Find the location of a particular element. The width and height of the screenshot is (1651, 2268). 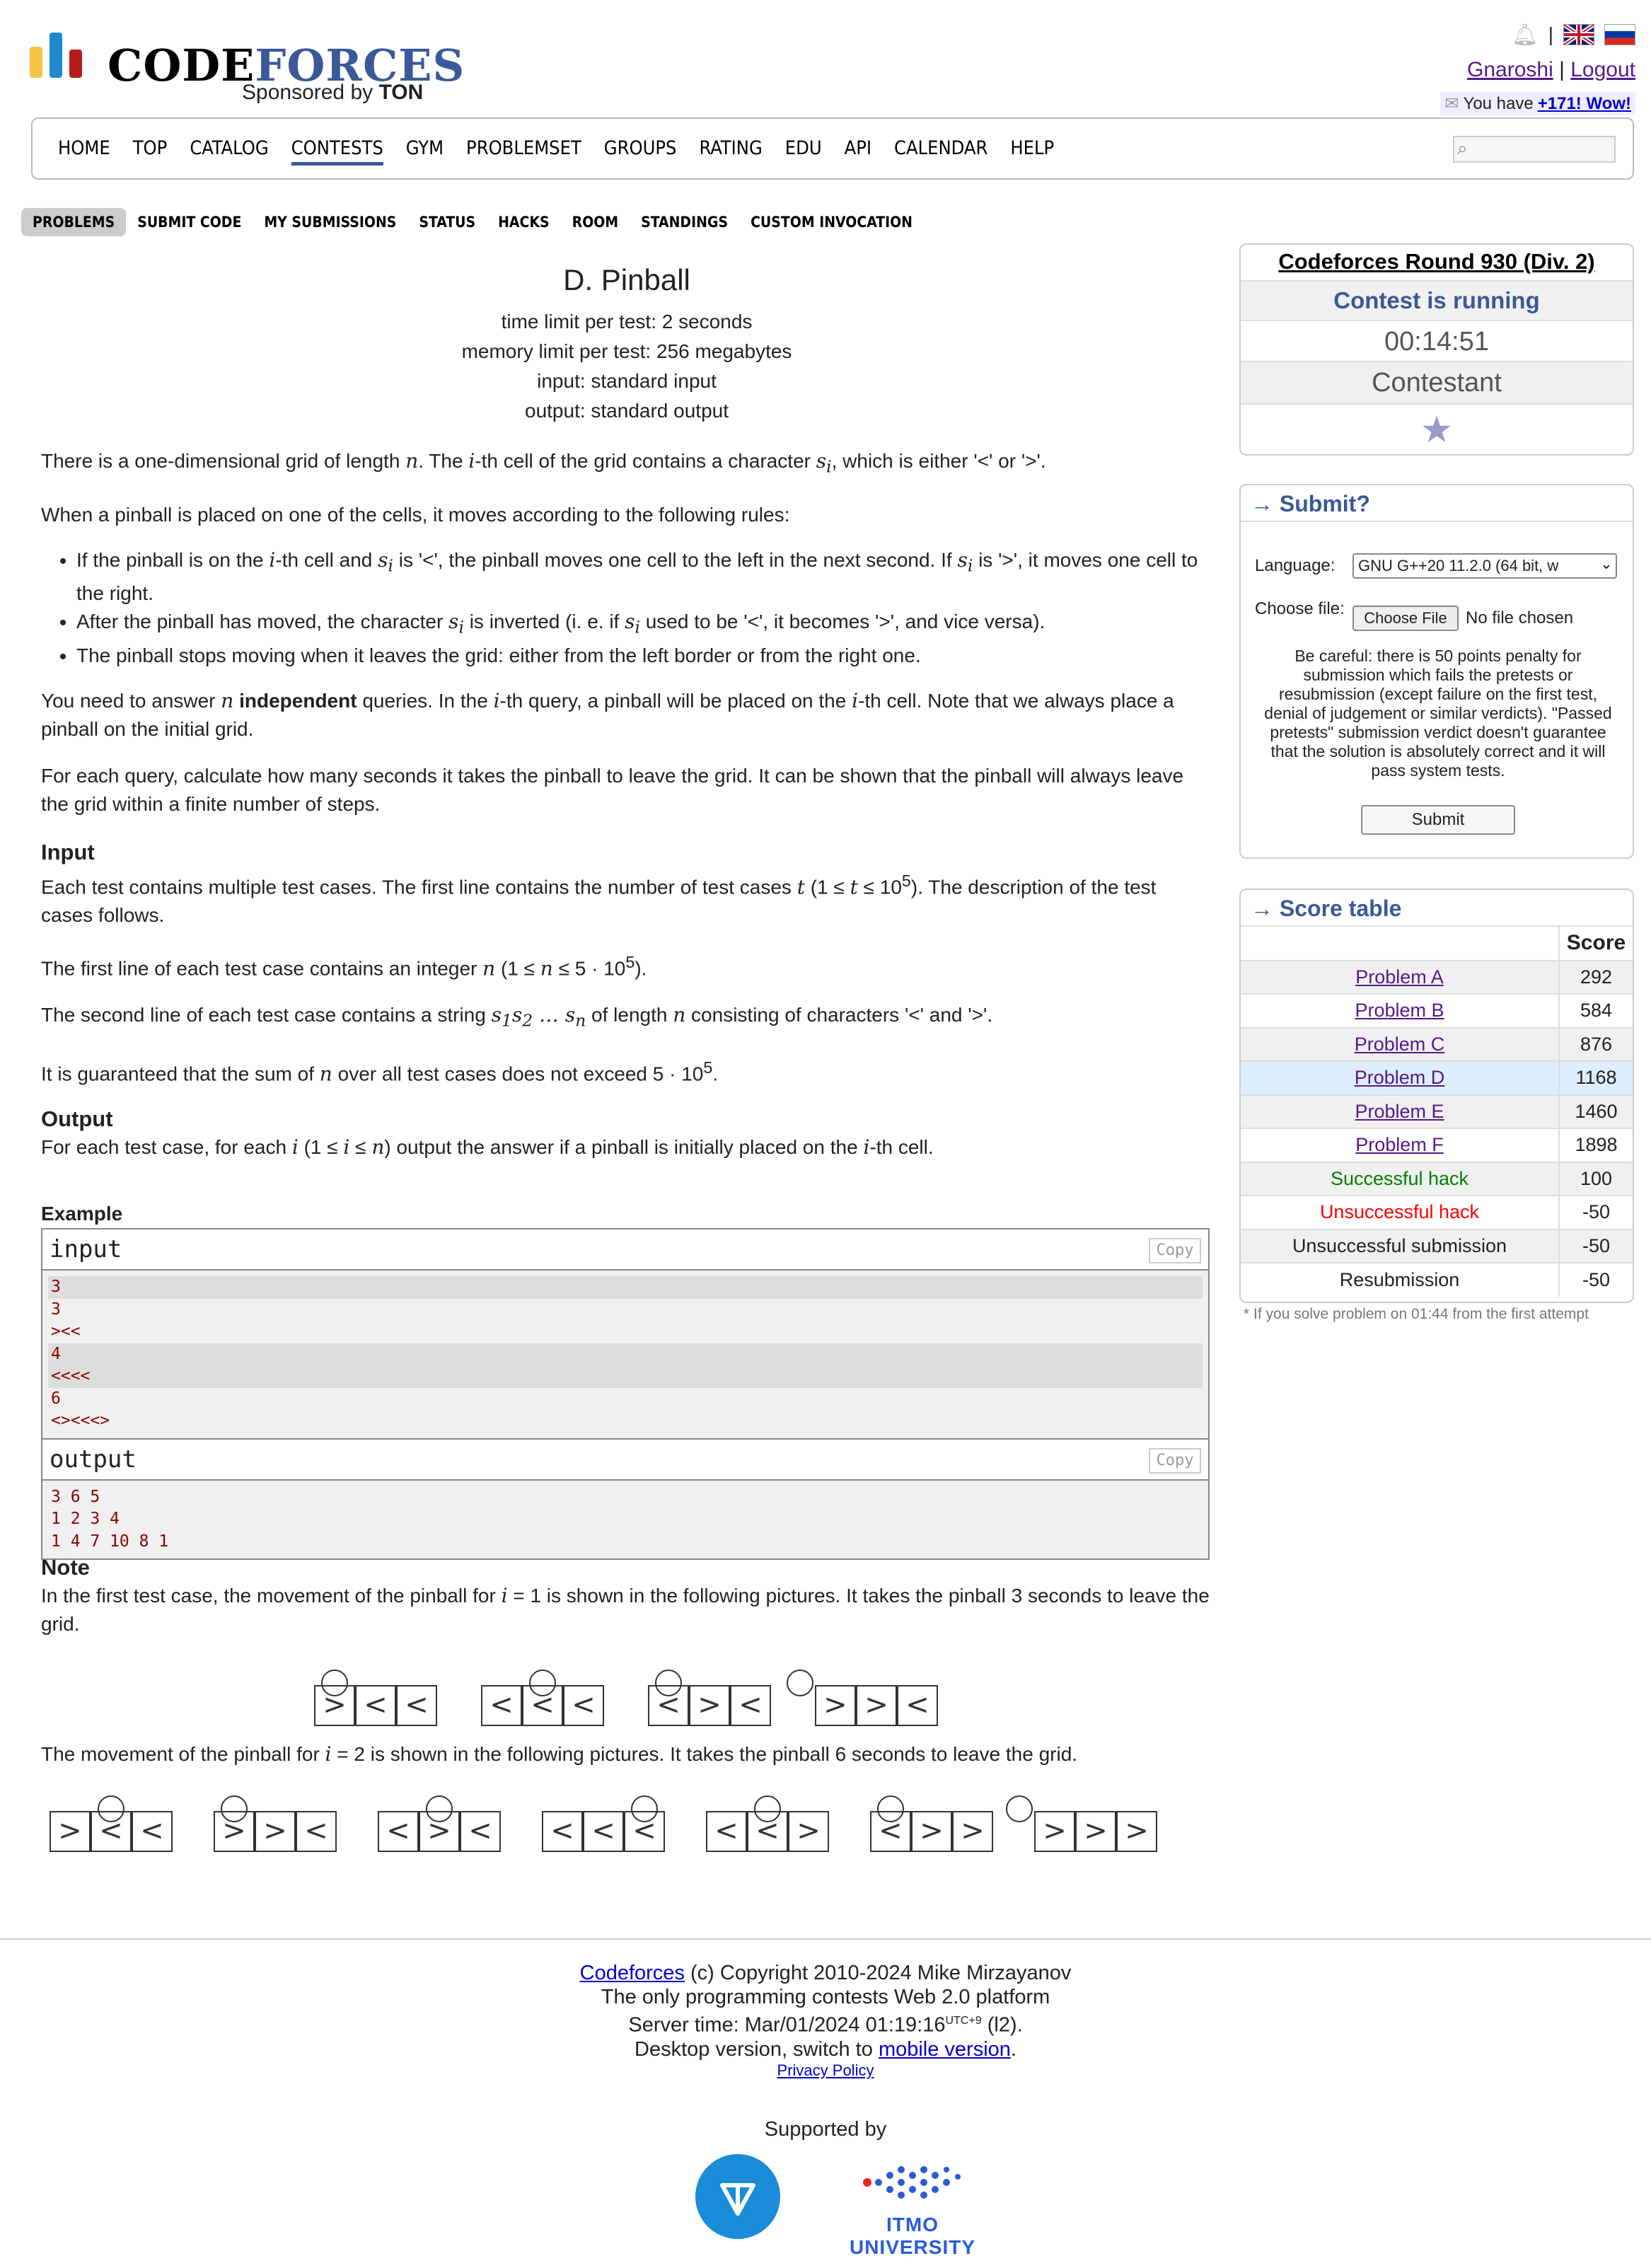

score-header: Score is located at coordinates (1595, 944).